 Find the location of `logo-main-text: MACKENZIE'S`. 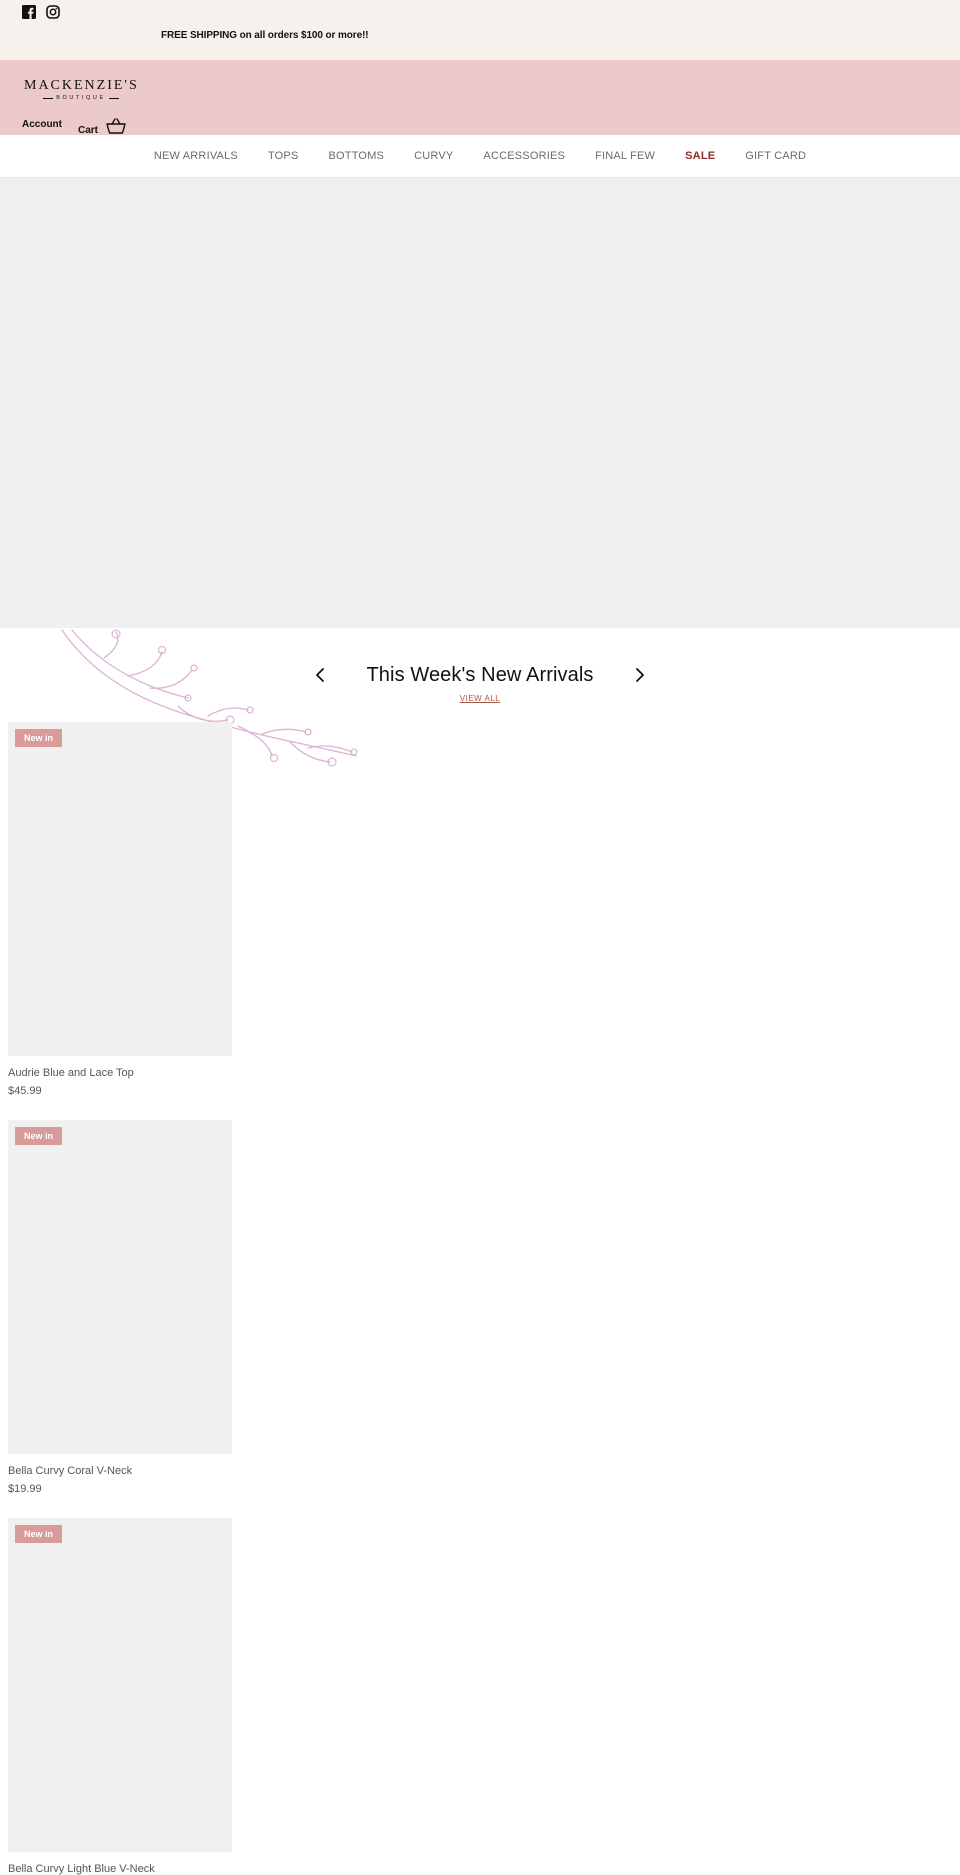

logo-main-text: MACKENZIE'S is located at coordinates (81, 85).